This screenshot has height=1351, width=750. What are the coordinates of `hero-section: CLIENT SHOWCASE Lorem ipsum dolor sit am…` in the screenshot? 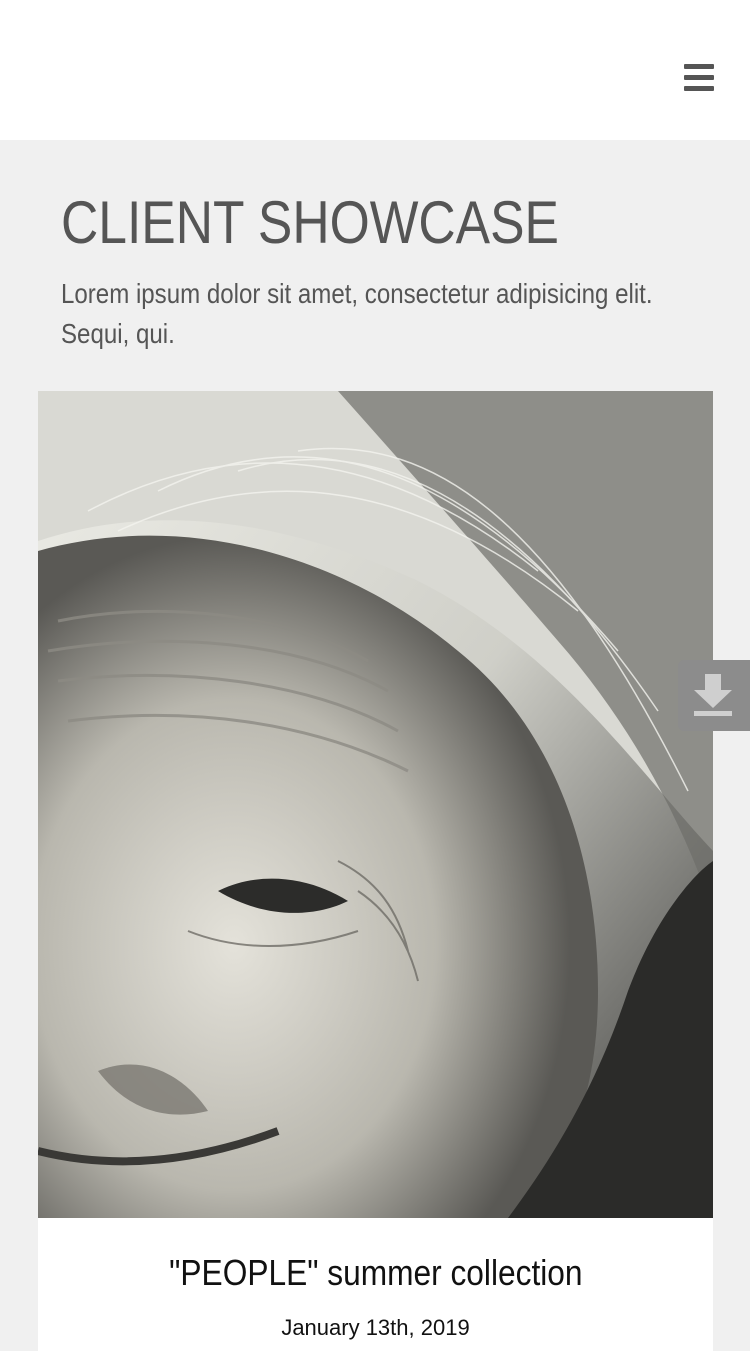 It's located at (391, 271).